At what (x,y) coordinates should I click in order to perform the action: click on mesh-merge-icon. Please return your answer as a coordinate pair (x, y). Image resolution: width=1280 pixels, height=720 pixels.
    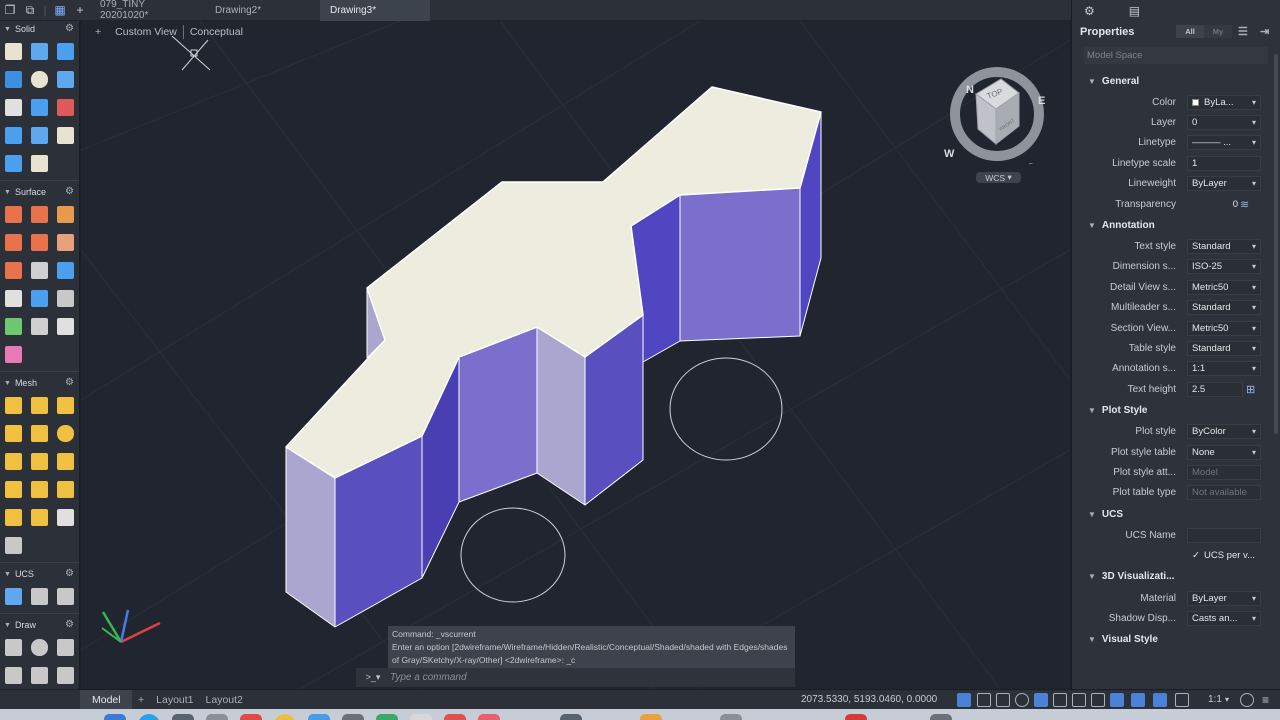
    Looking at the image, I should click on (65, 489).